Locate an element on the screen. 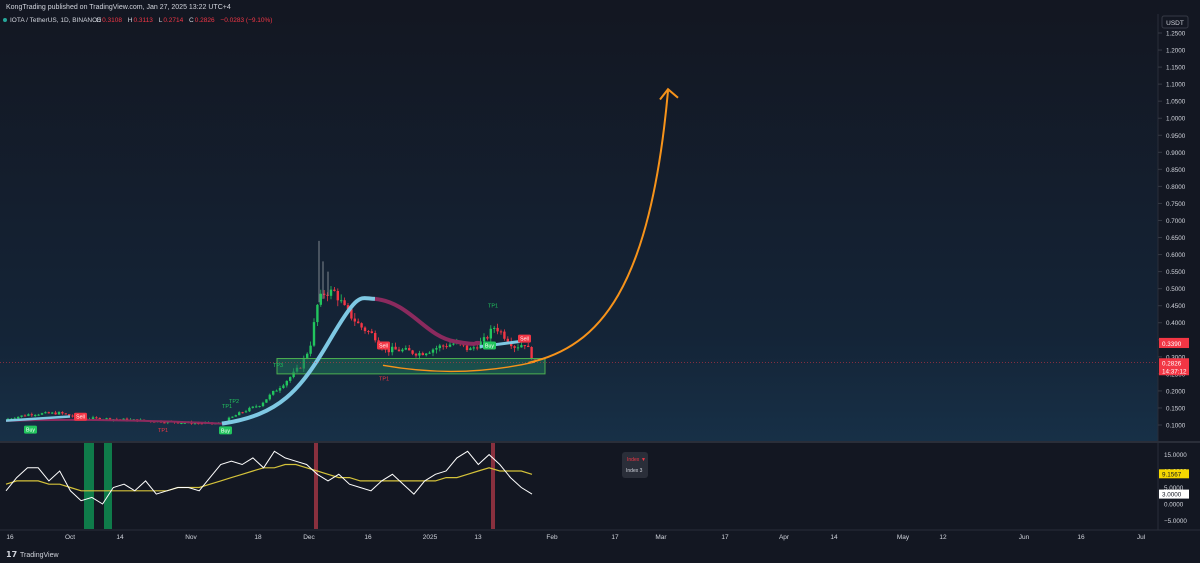 Image resolution: width=1200 pixels, height=563 pixels. osc-tick-label: 15.0000 is located at coordinates (1175, 455).